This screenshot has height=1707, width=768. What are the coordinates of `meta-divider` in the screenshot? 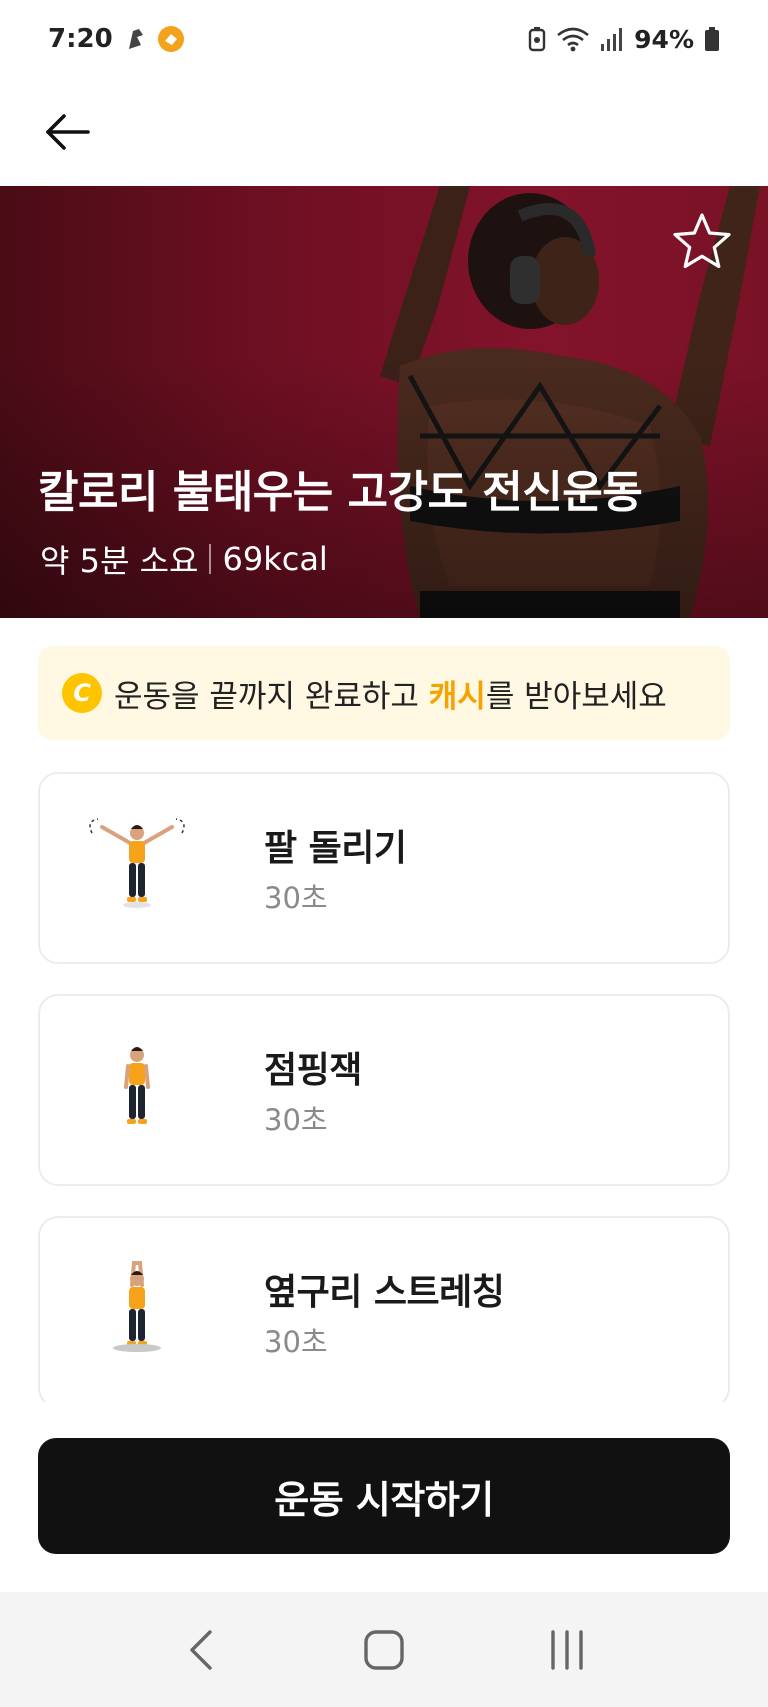 It's located at (210, 559).